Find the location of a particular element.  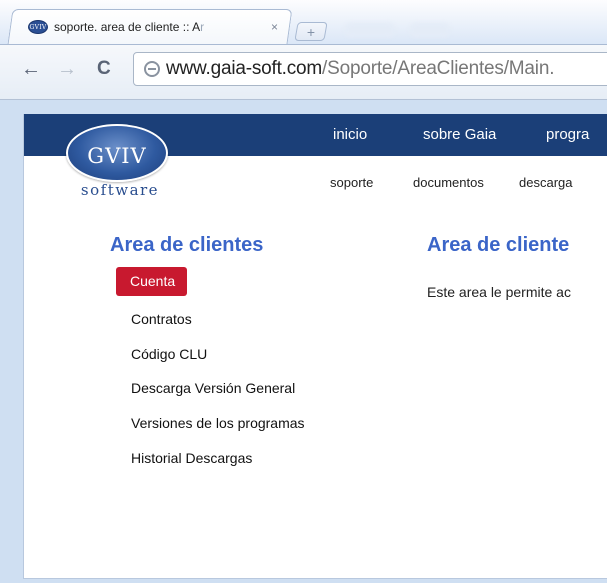

tab-strip: GVIV soporte. area de cliente :: Ar × + is located at coordinates (303, 22).